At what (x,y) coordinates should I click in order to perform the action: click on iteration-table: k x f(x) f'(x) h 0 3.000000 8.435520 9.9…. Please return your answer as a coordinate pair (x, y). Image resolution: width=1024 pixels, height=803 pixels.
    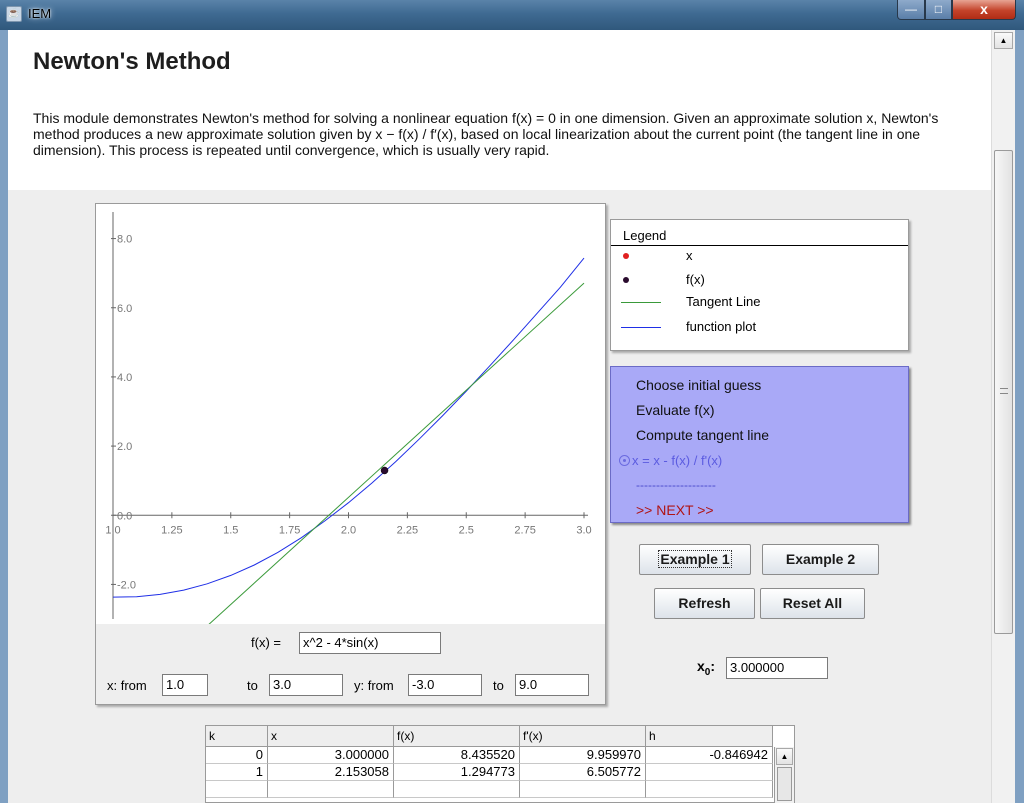
    Looking at the image, I should click on (500, 764).